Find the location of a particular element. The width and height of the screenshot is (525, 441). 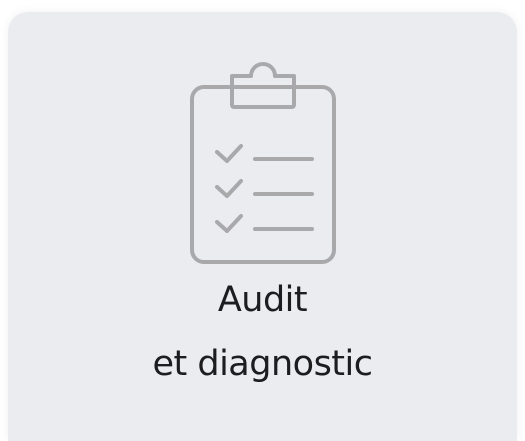

card-title-line-1: Audit is located at coordinates (262, 300).